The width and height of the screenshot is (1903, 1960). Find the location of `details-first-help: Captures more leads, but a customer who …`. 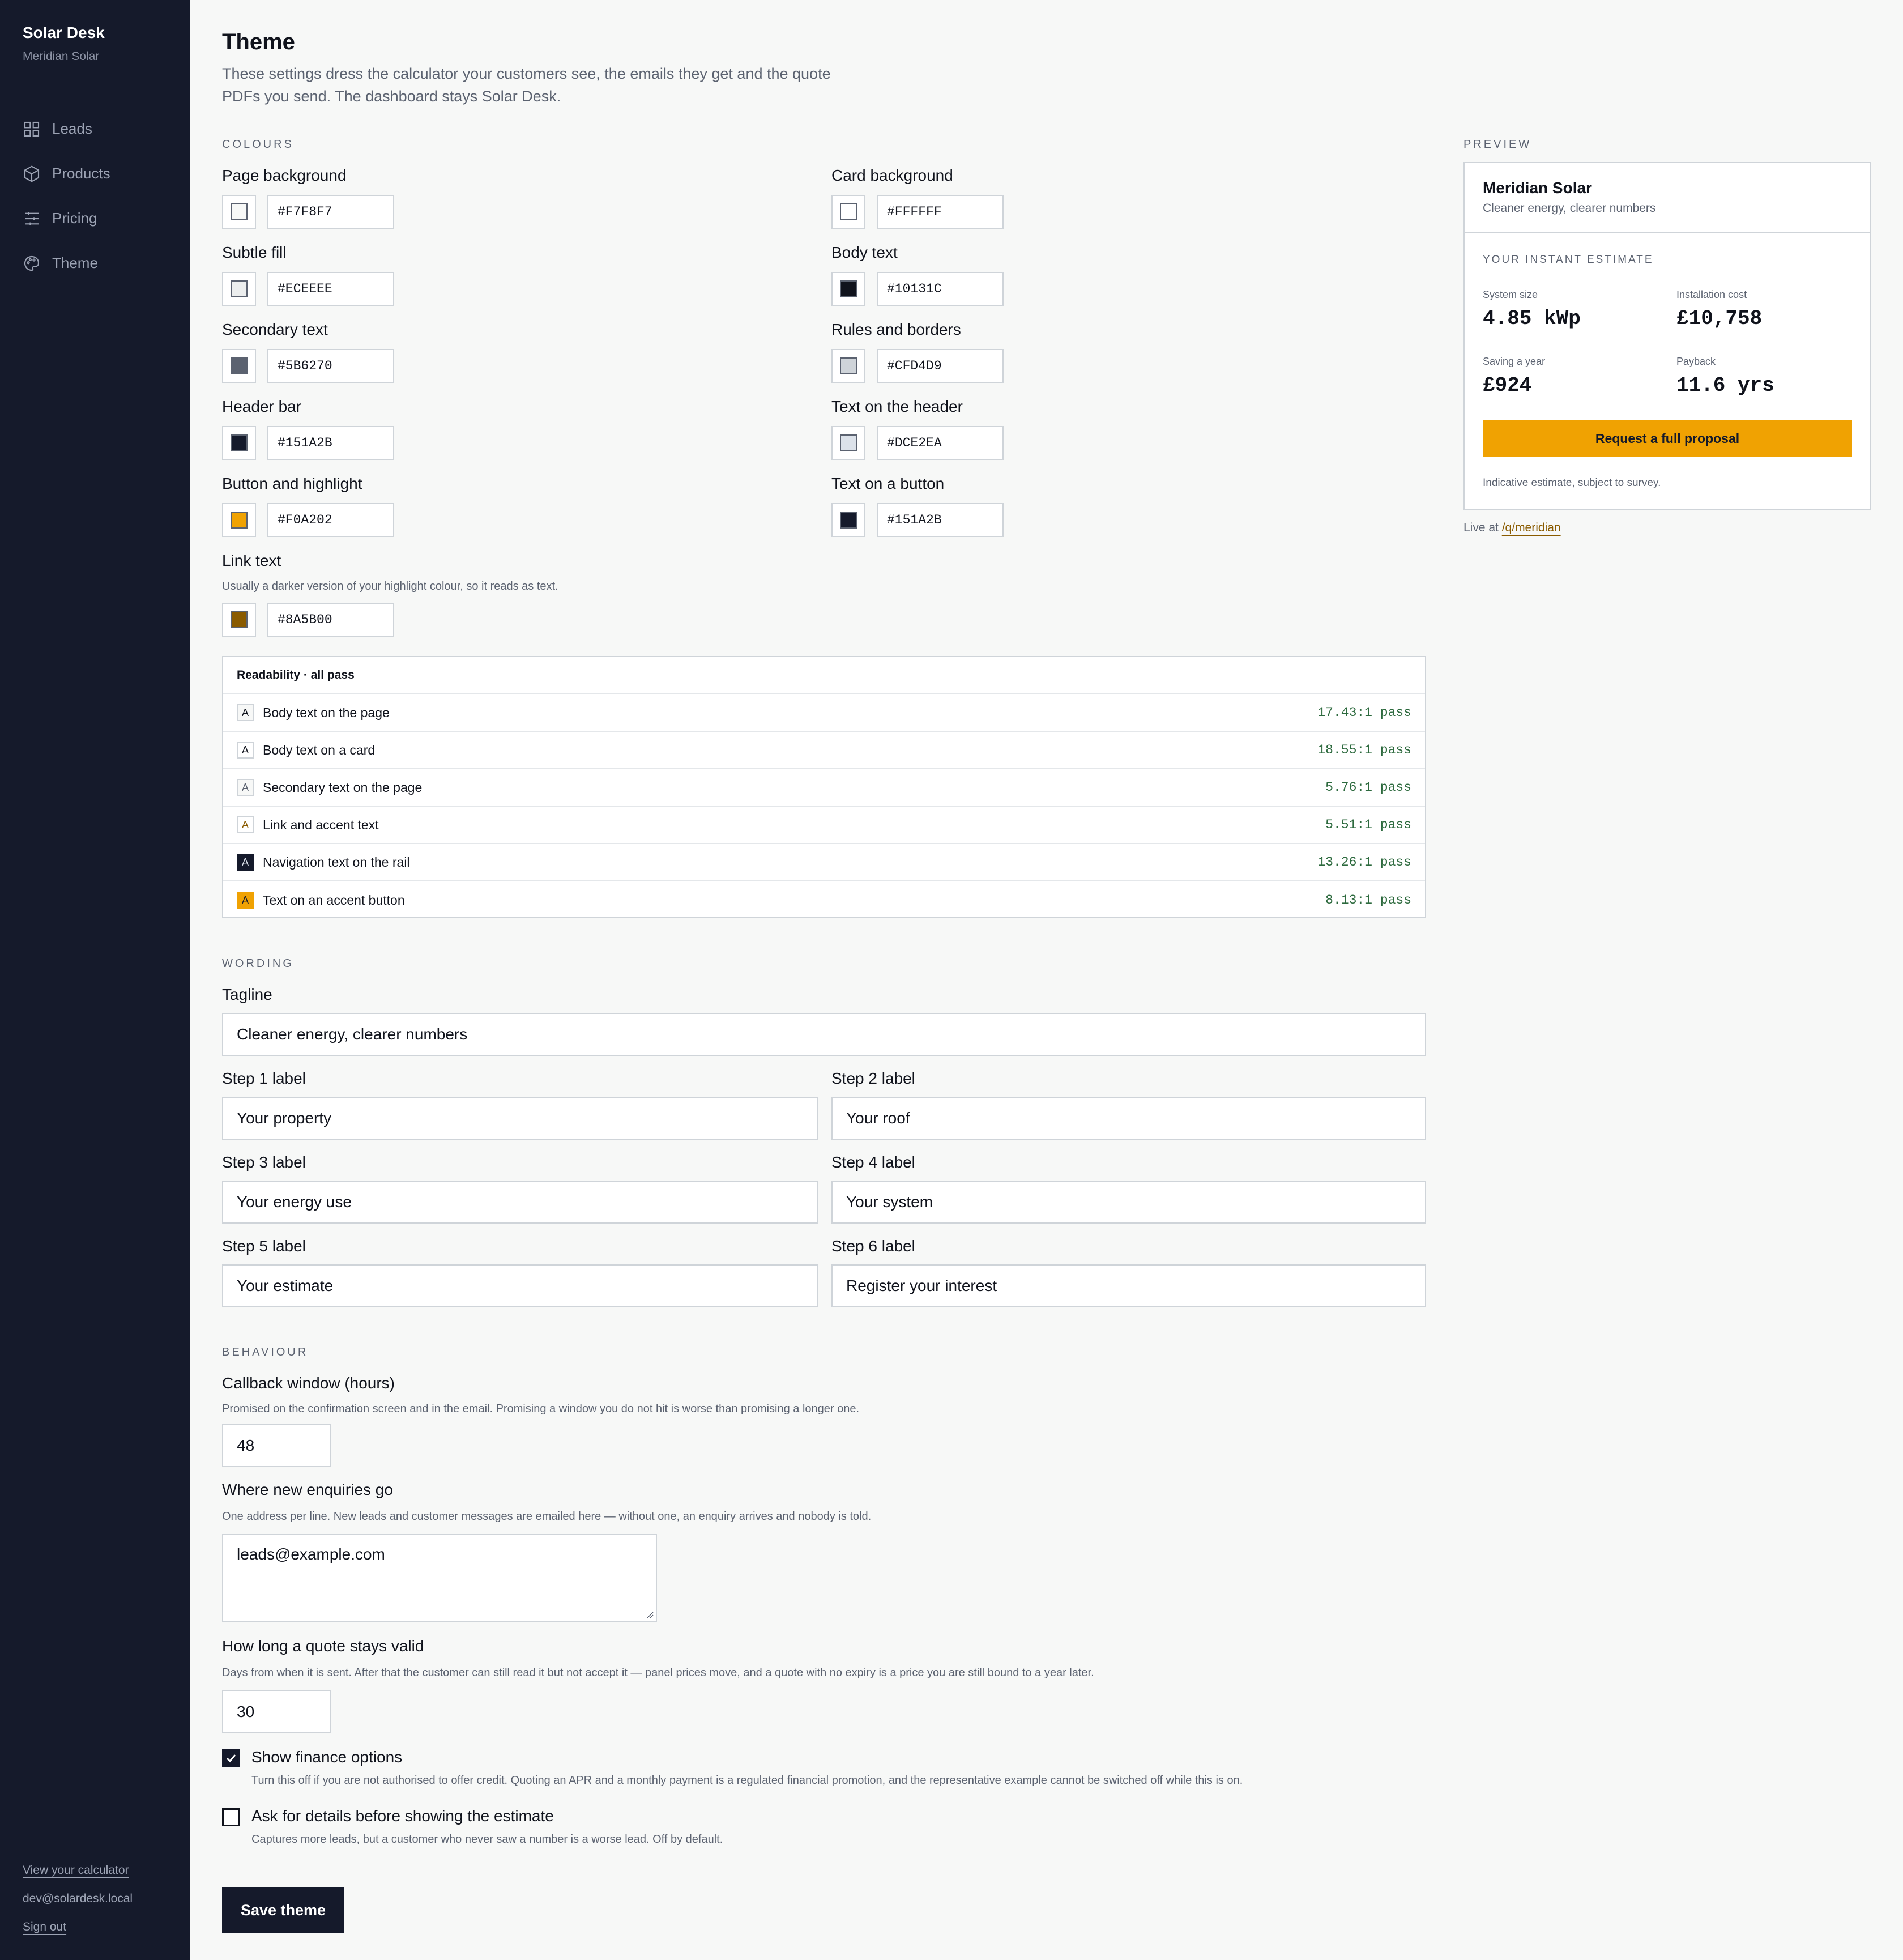

details-first-help: Captures more leads, but a customer who … is located at coordinates (487, 1840).